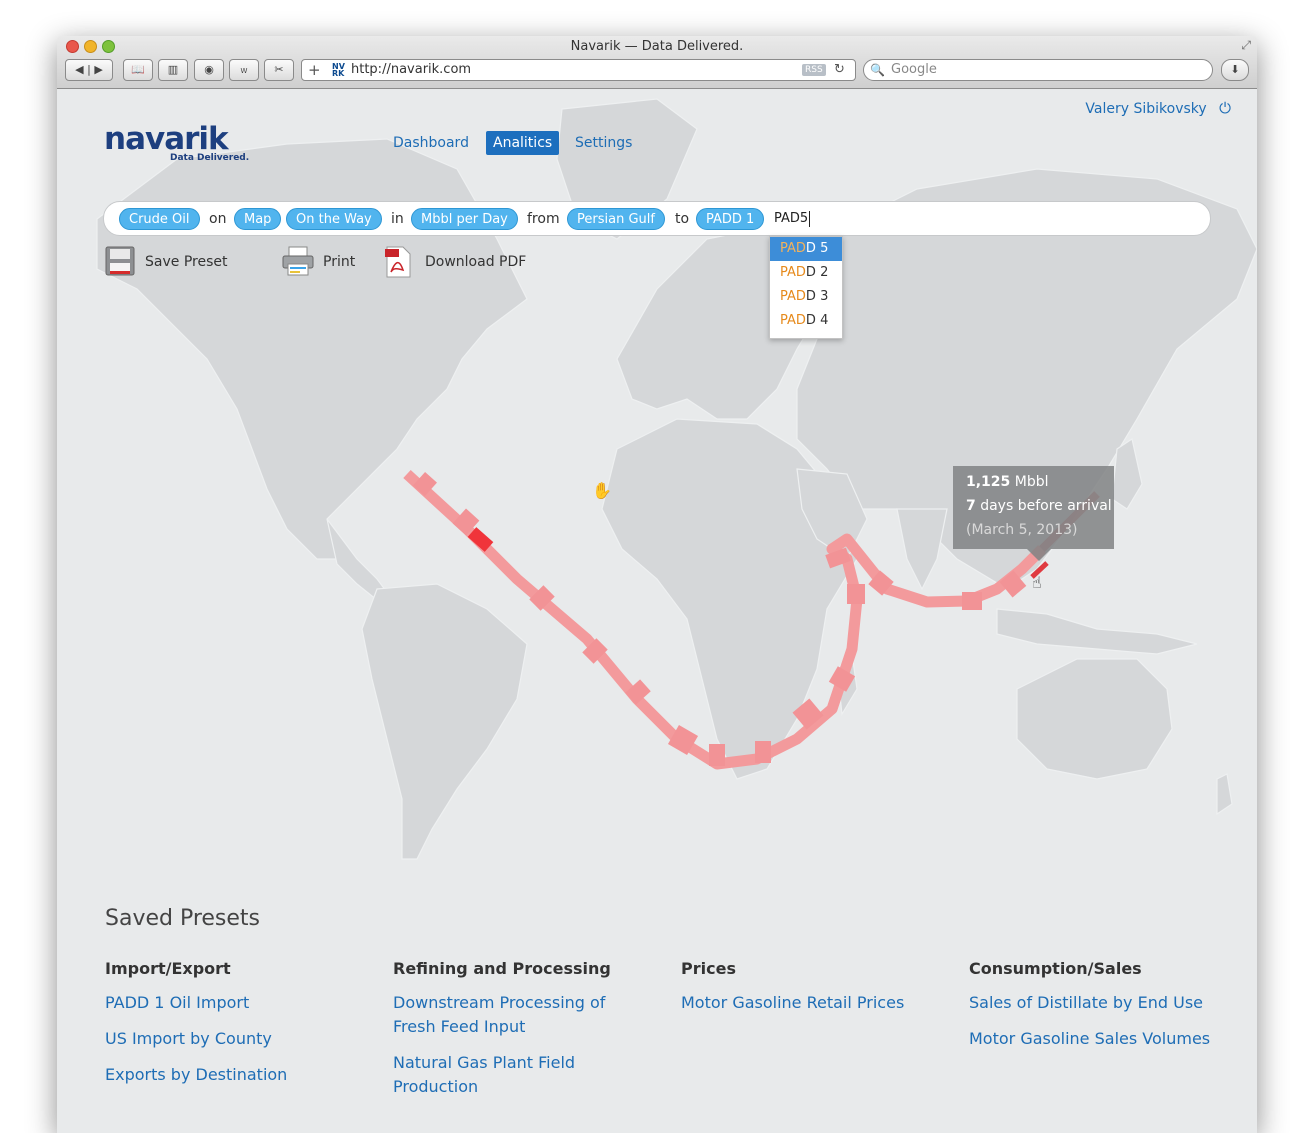 This screenshot has height=1133, width=1314. What do you see at coordinates (1246, 45) in the screenshot?
I see `fullscreen-icon: ⤢` at bounding box center [1246, 45].